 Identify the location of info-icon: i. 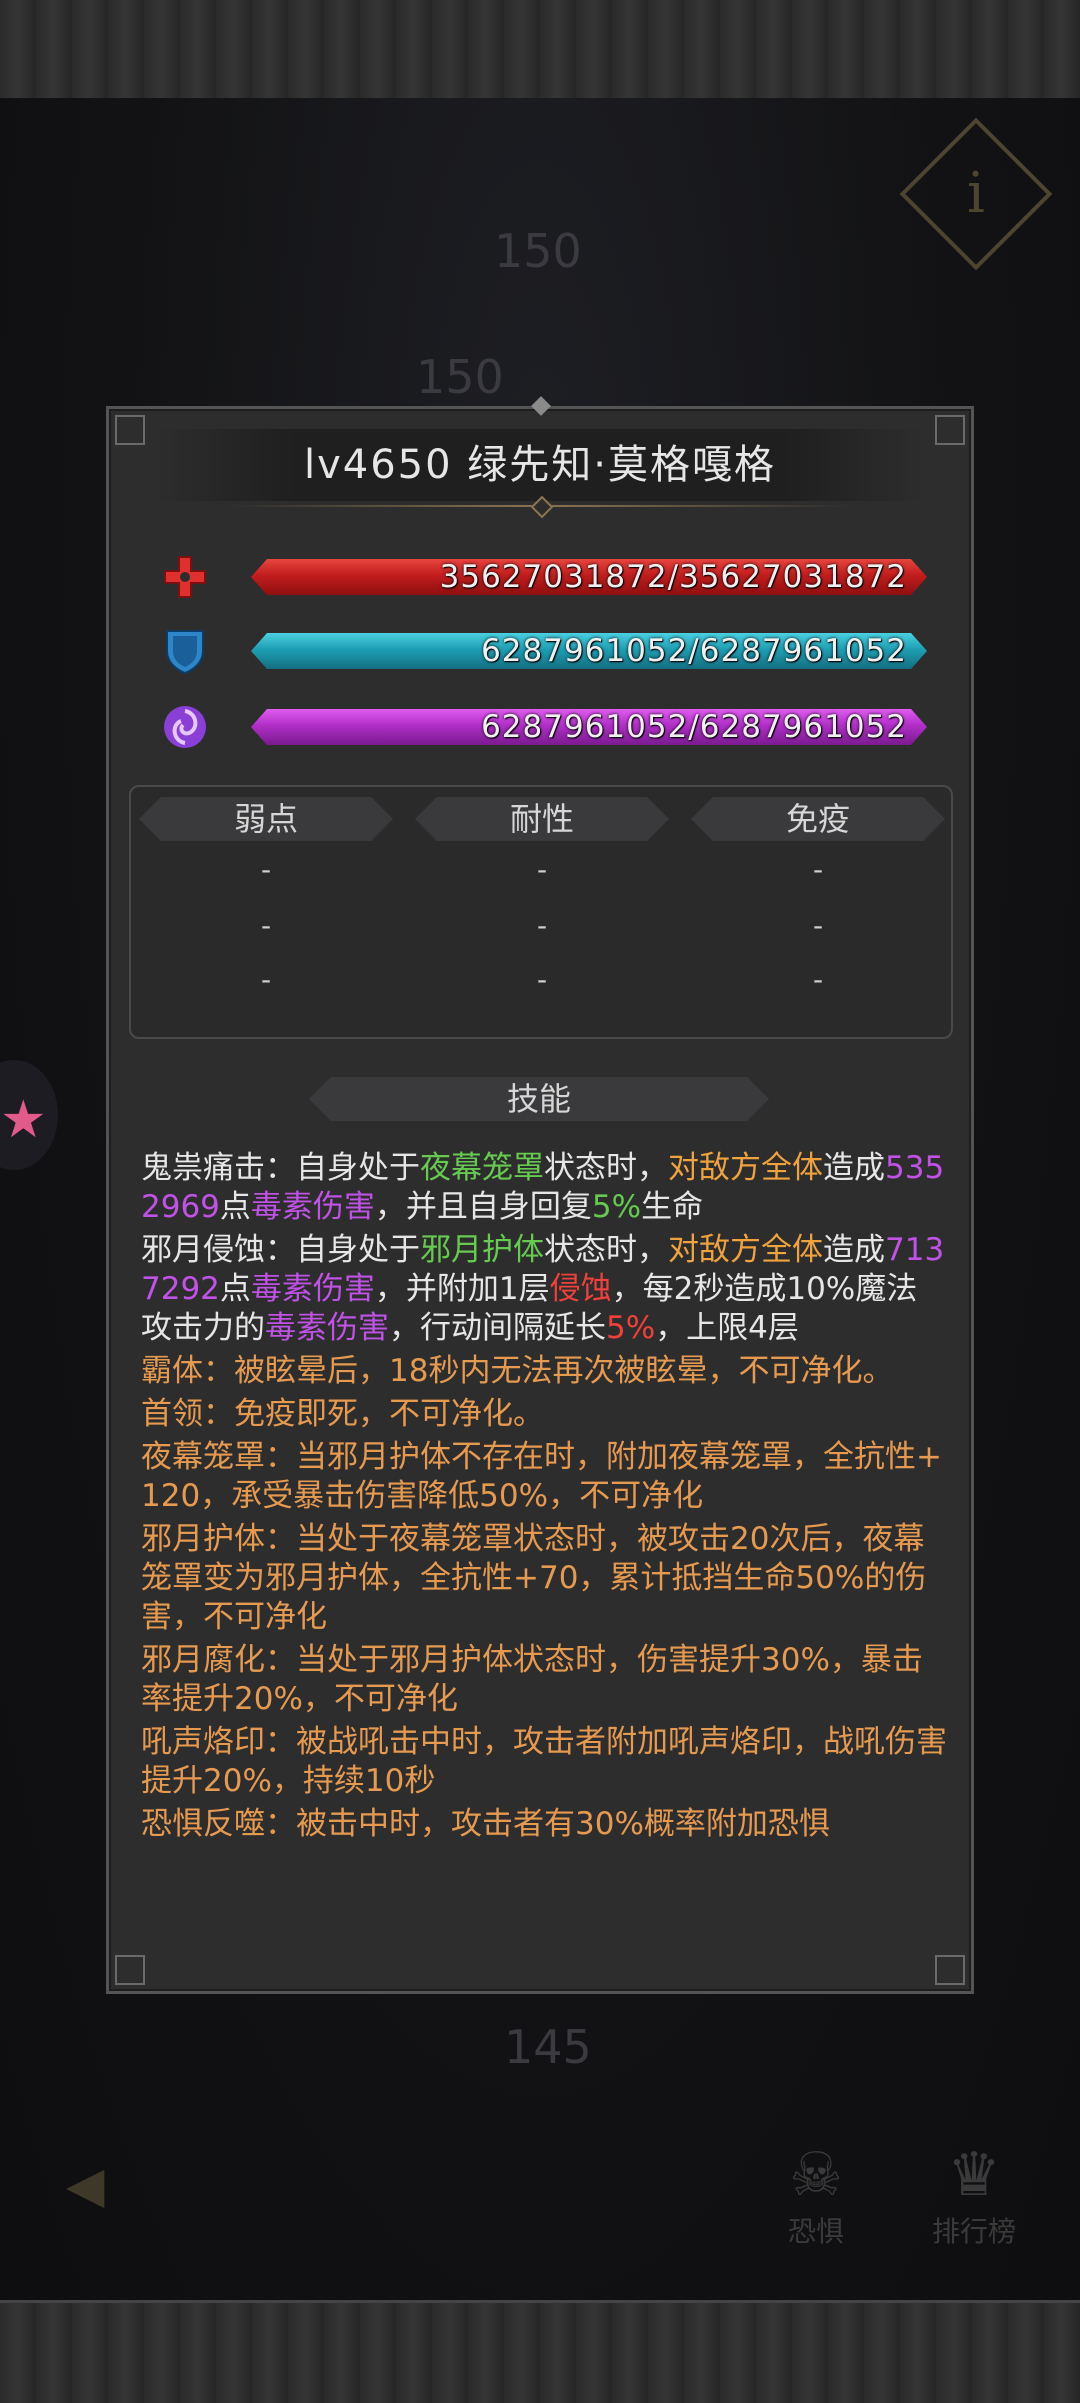
(976, 193).